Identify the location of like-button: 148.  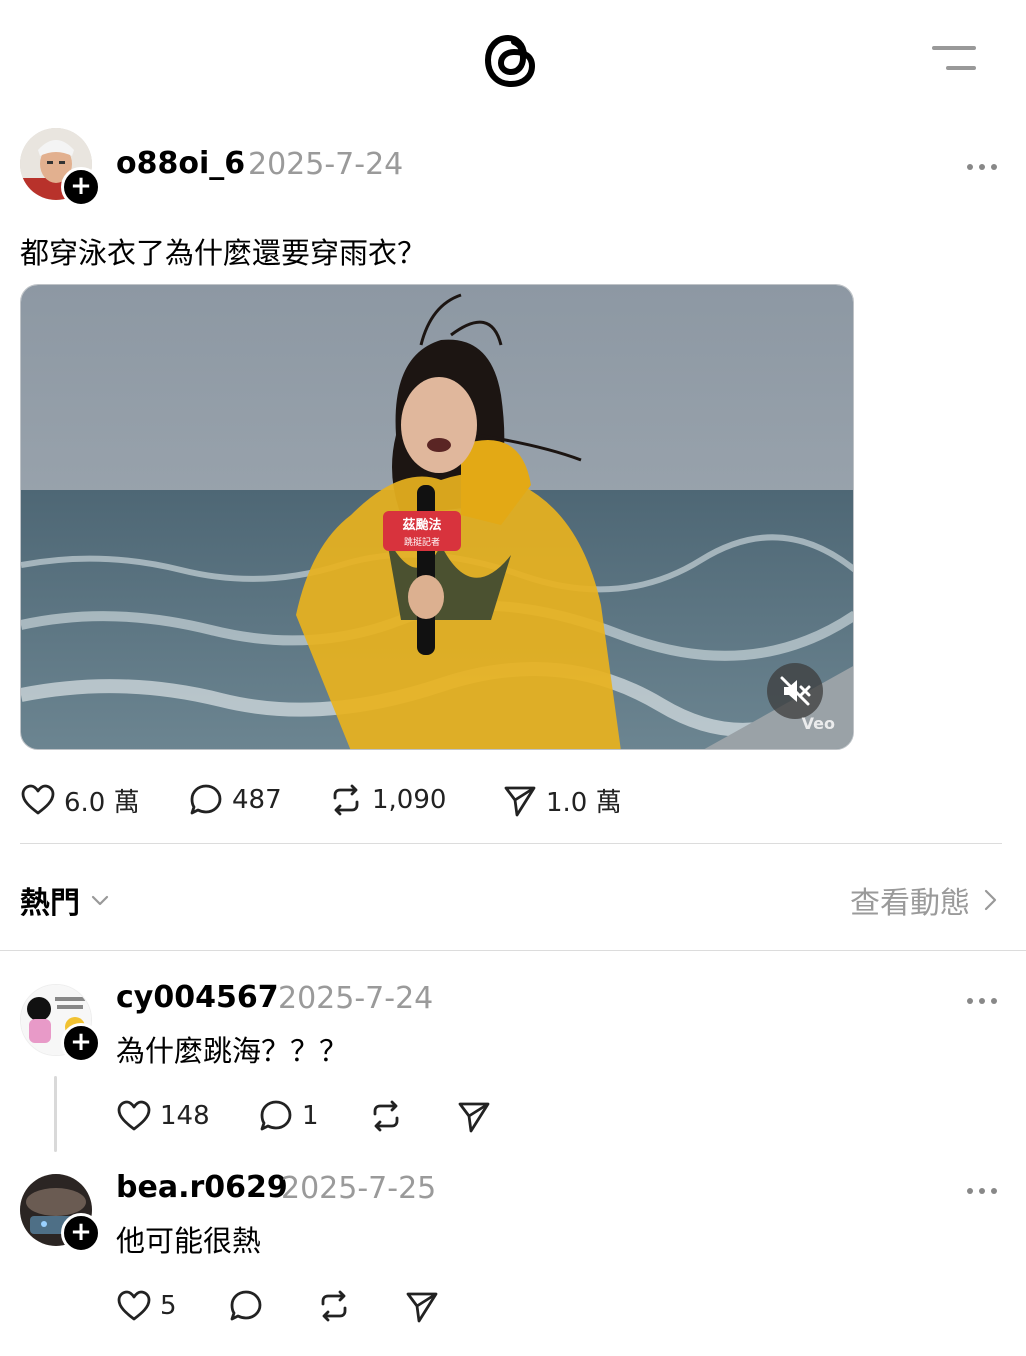
(163, 1116).